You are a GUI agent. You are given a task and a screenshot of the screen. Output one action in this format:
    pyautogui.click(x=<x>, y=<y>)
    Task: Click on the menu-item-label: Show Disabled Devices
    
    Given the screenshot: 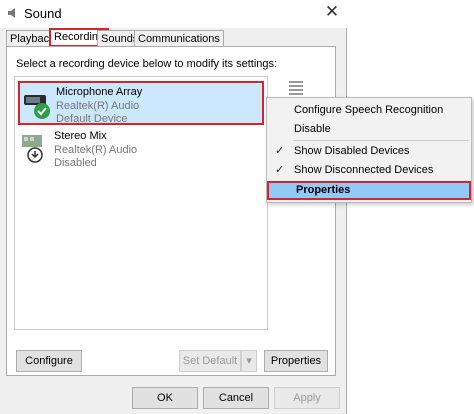 What is the action you would take?
    pyautogui.click(x=352, y=151)
    